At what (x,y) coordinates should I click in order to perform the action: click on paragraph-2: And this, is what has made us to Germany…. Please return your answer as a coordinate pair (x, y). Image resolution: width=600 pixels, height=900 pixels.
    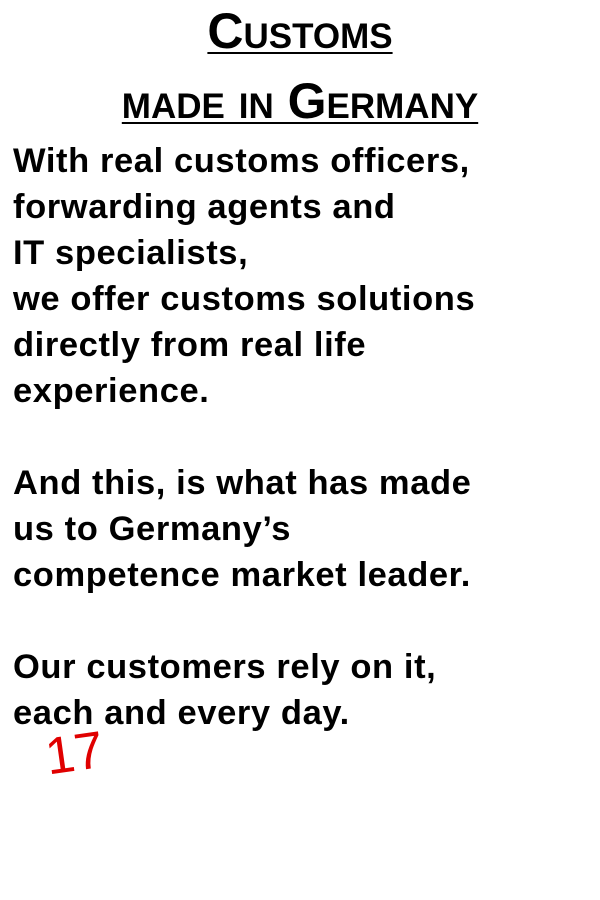
    Looking at the image, I should click on (303, 529).